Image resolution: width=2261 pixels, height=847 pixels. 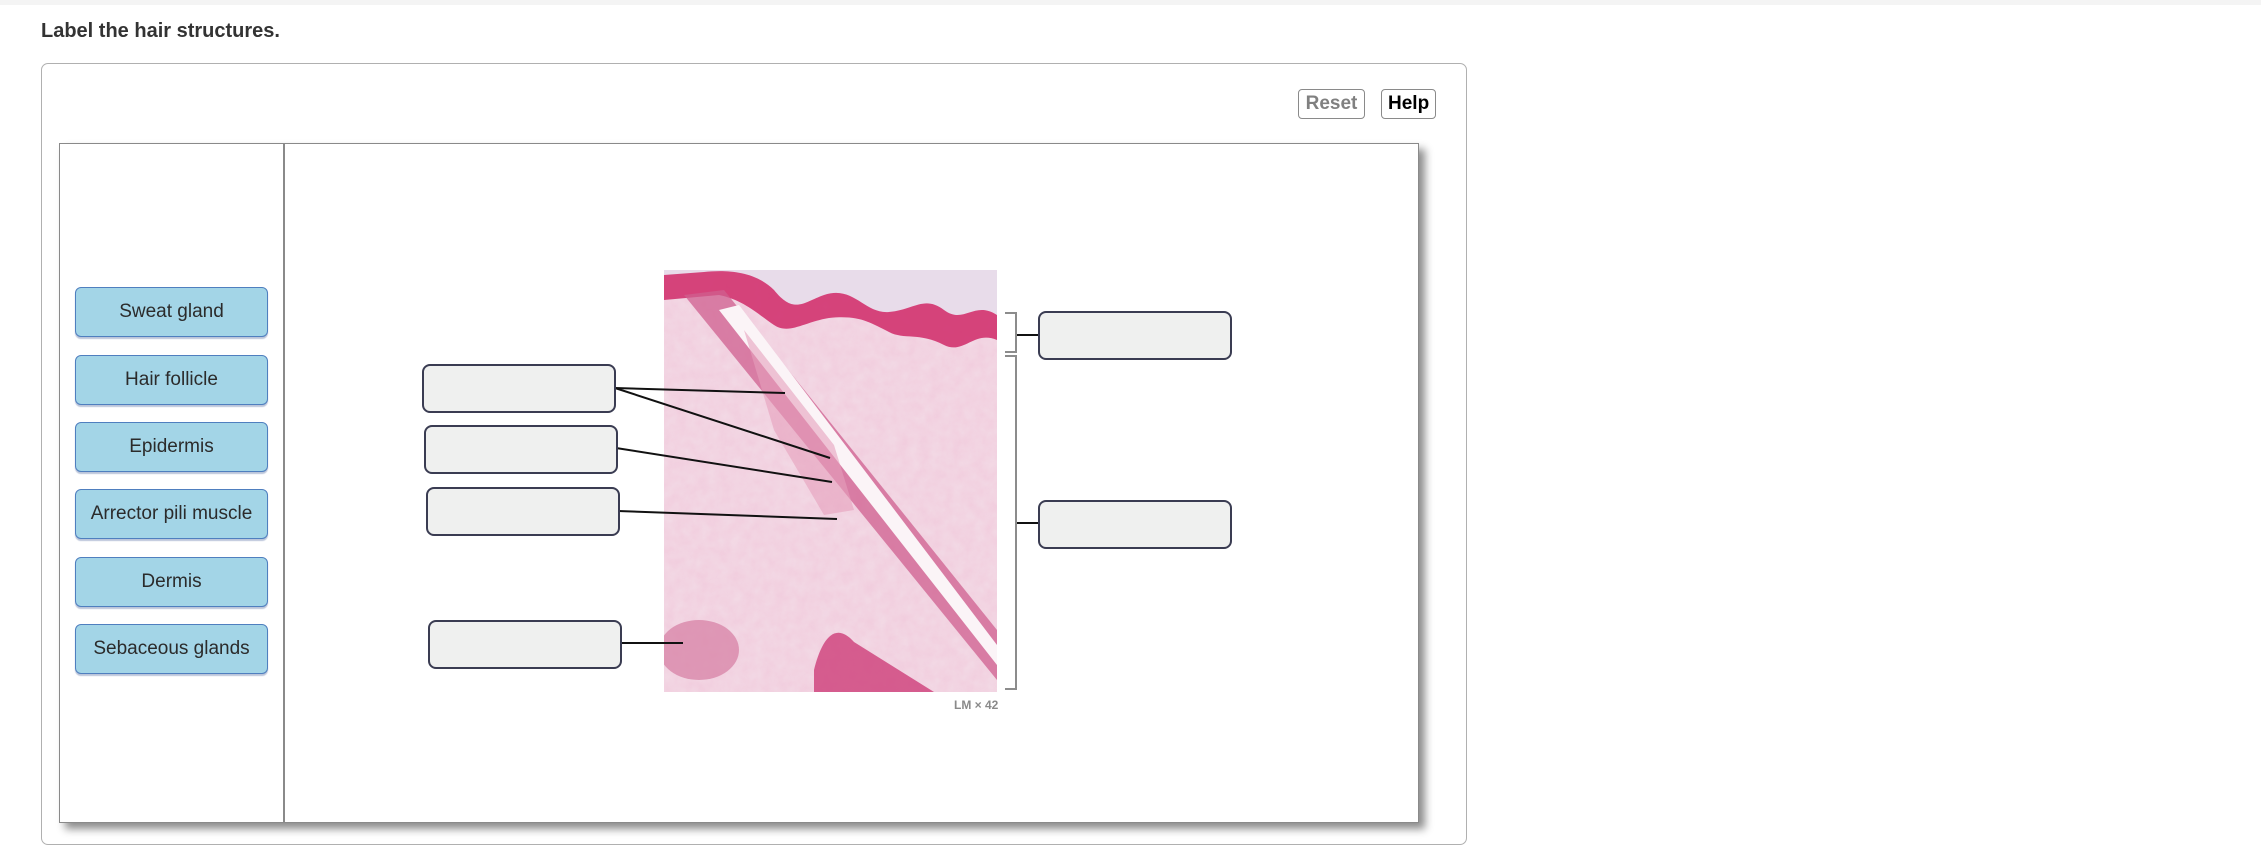 I want to click on label-chip-epidermis: Epidermis, so click(x=171, y=447).